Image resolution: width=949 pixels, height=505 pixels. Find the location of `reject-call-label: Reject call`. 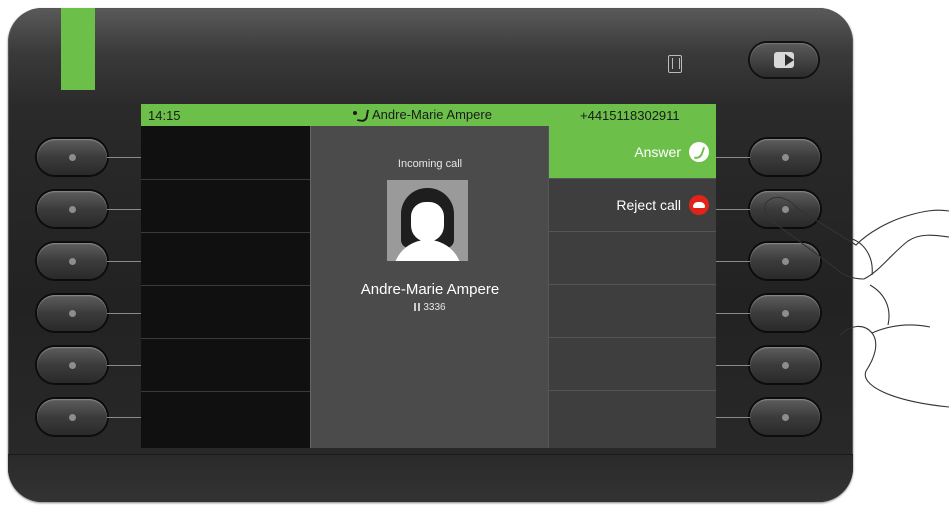

reject-call-label: Reject call is located at coordinates (648, 205).